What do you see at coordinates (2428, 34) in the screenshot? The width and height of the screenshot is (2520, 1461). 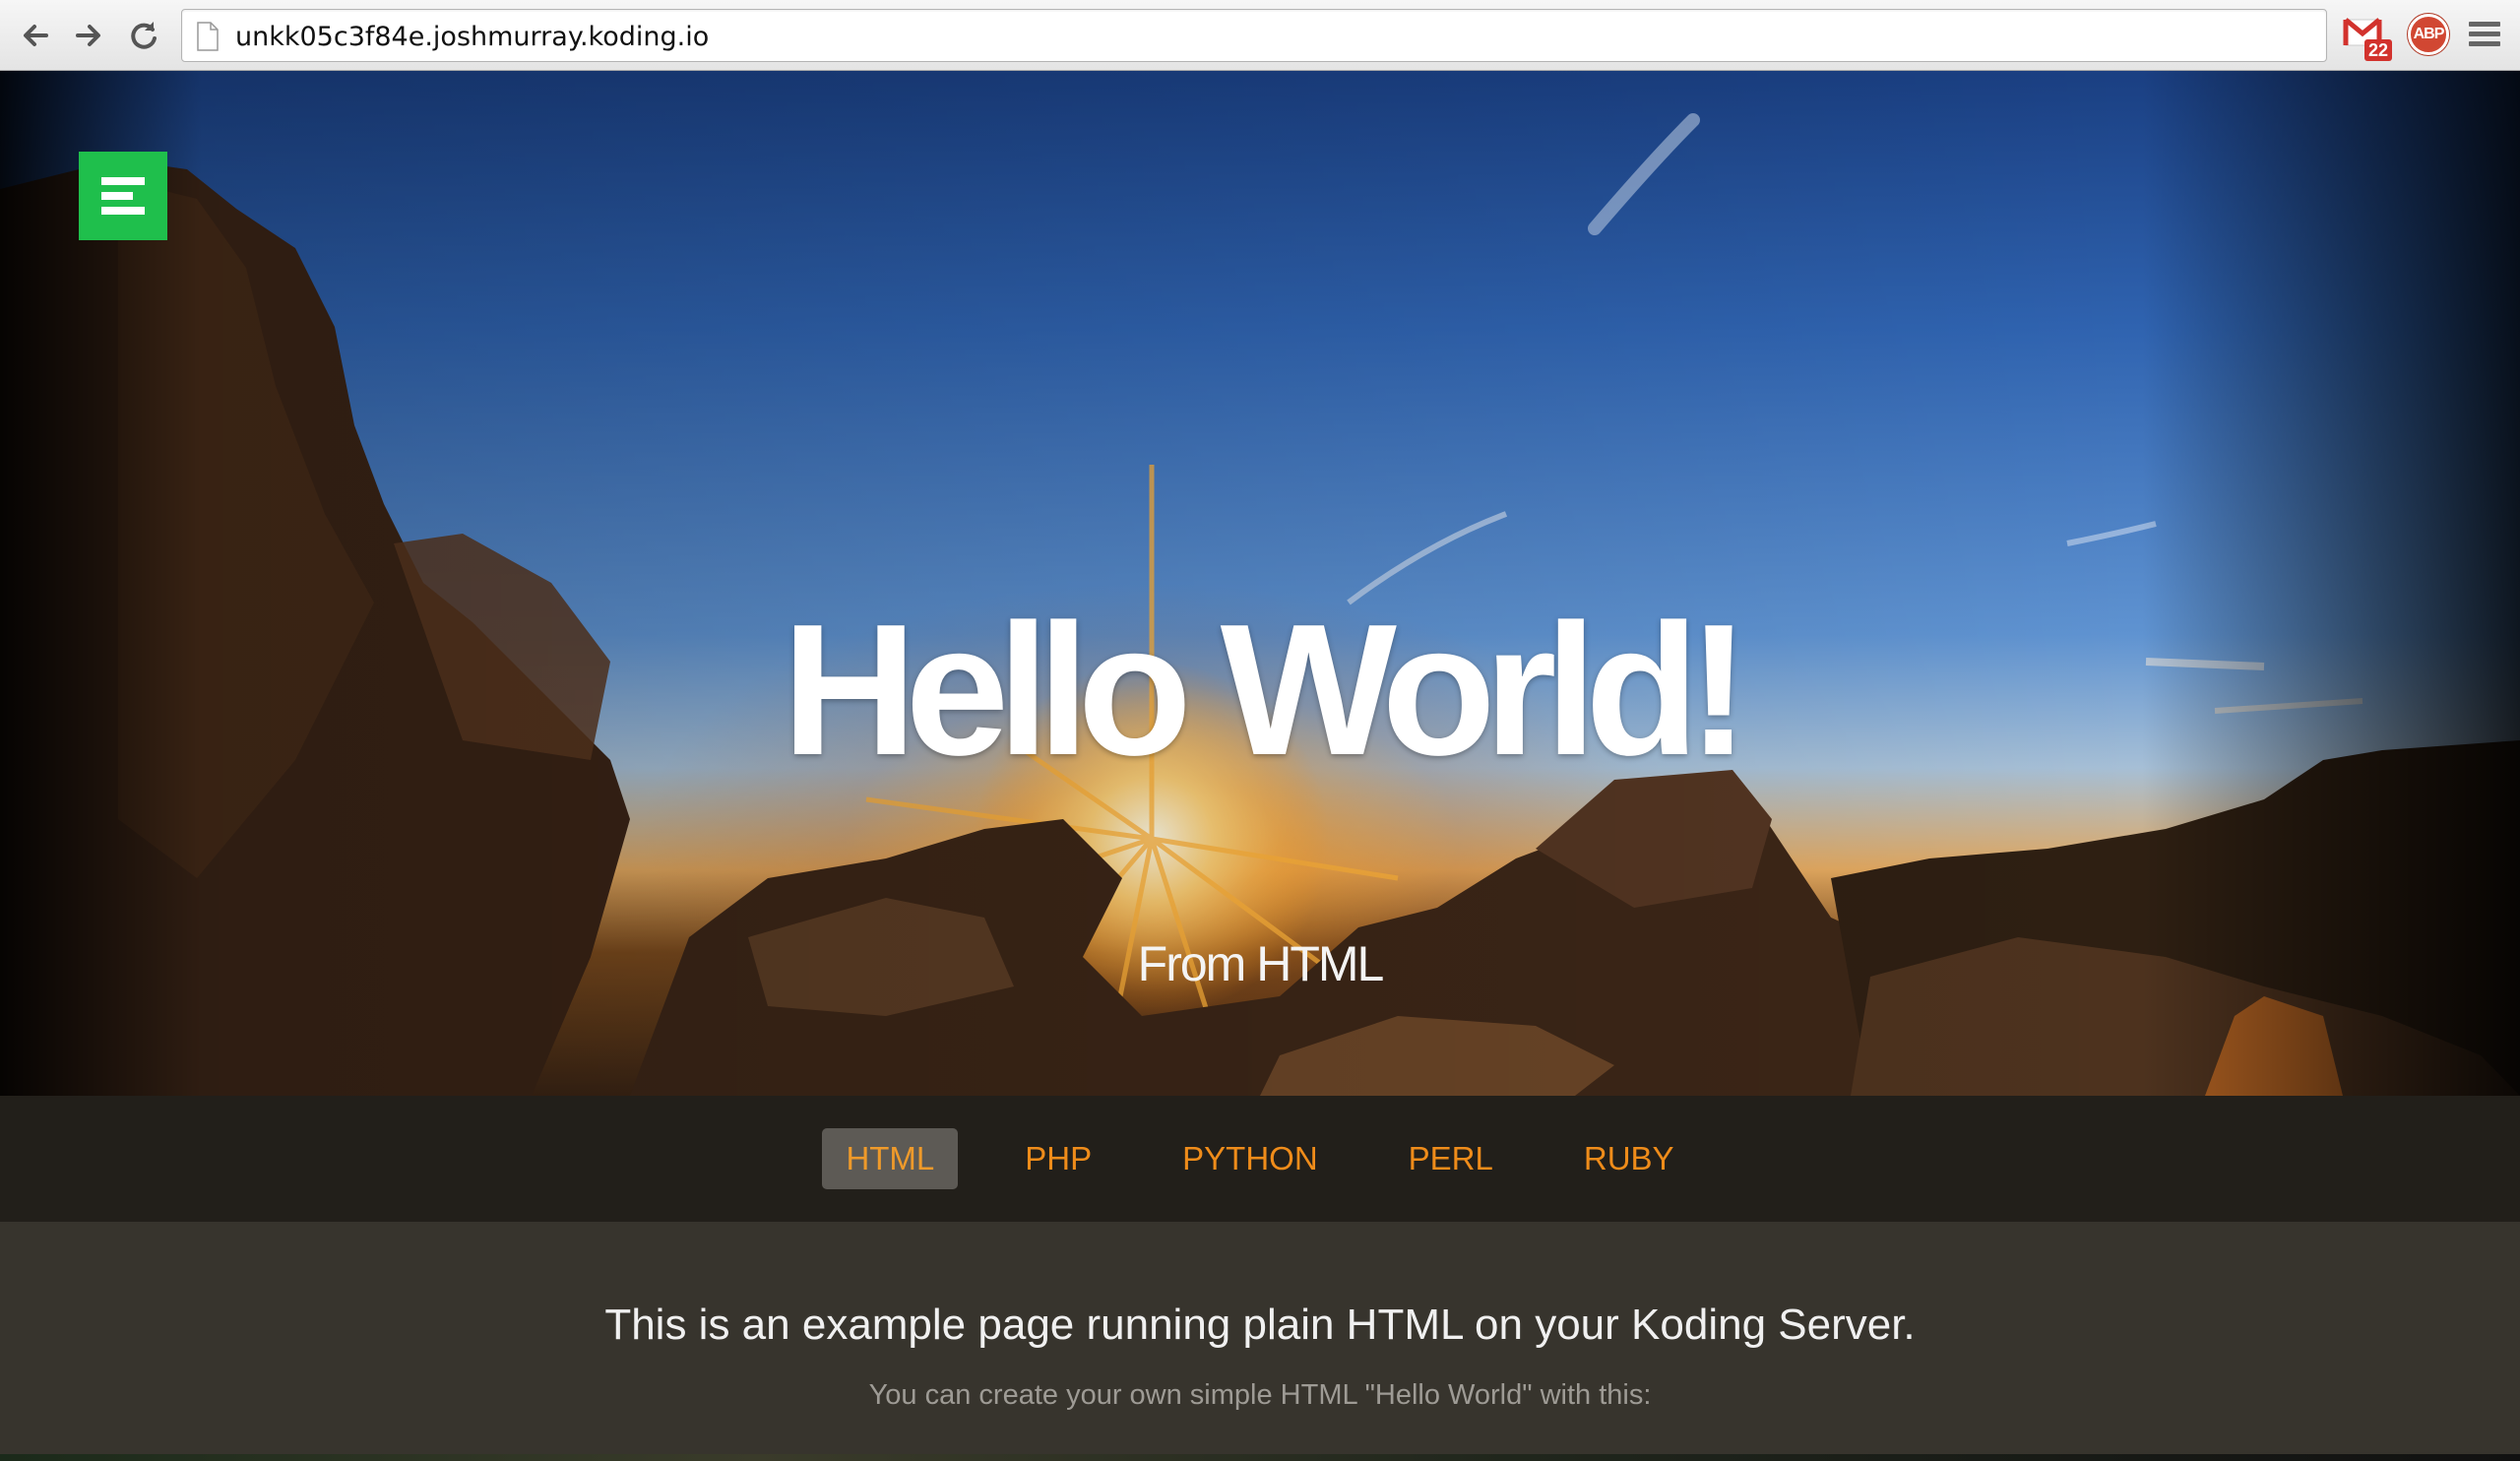 I see `adblock-icon: ABP` at bounding box center [2428, 34].